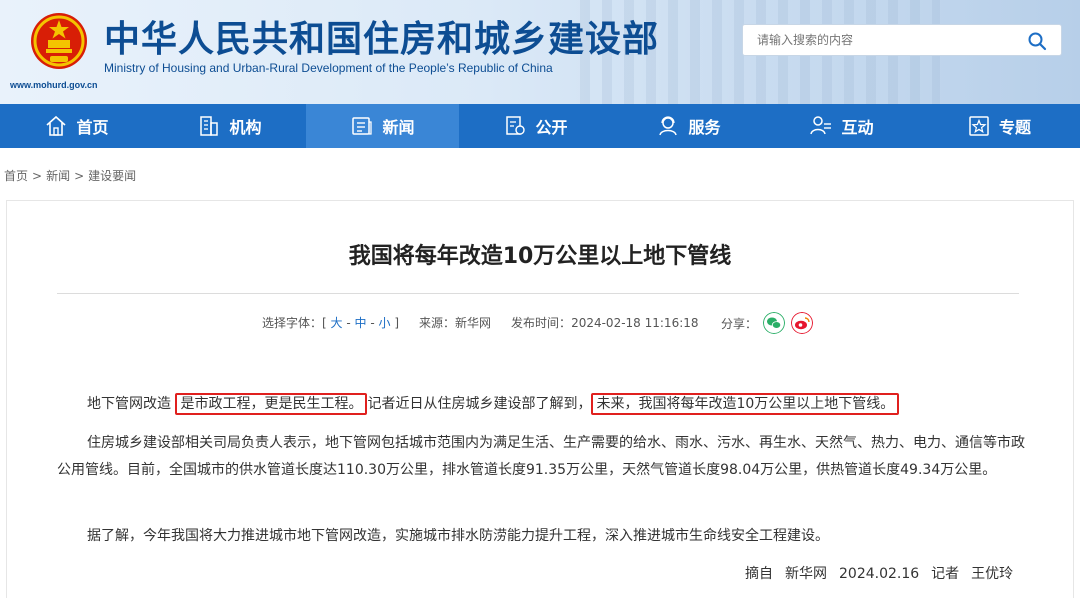 This screenshot has height=598, width=1080. What do you see at coordinates (802, 323) in the screenshot?
I see `weibo-share-icon` at bounding box center [802, 323].